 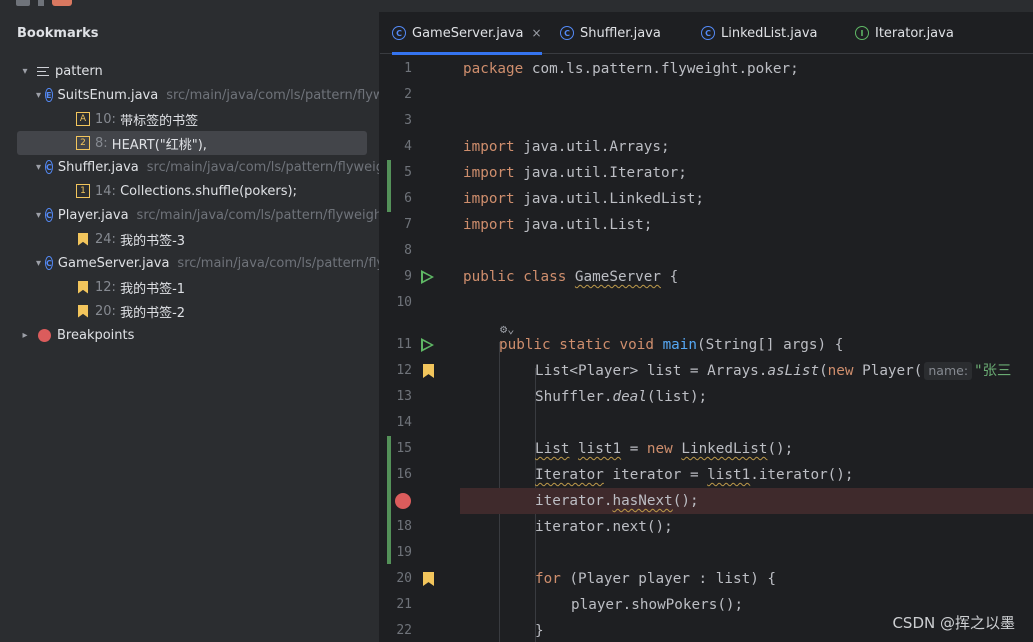 What do you see at coordinates (62, 3) in the screenshot?
I see `project-badge-icon` at bounding box center [62, 3].